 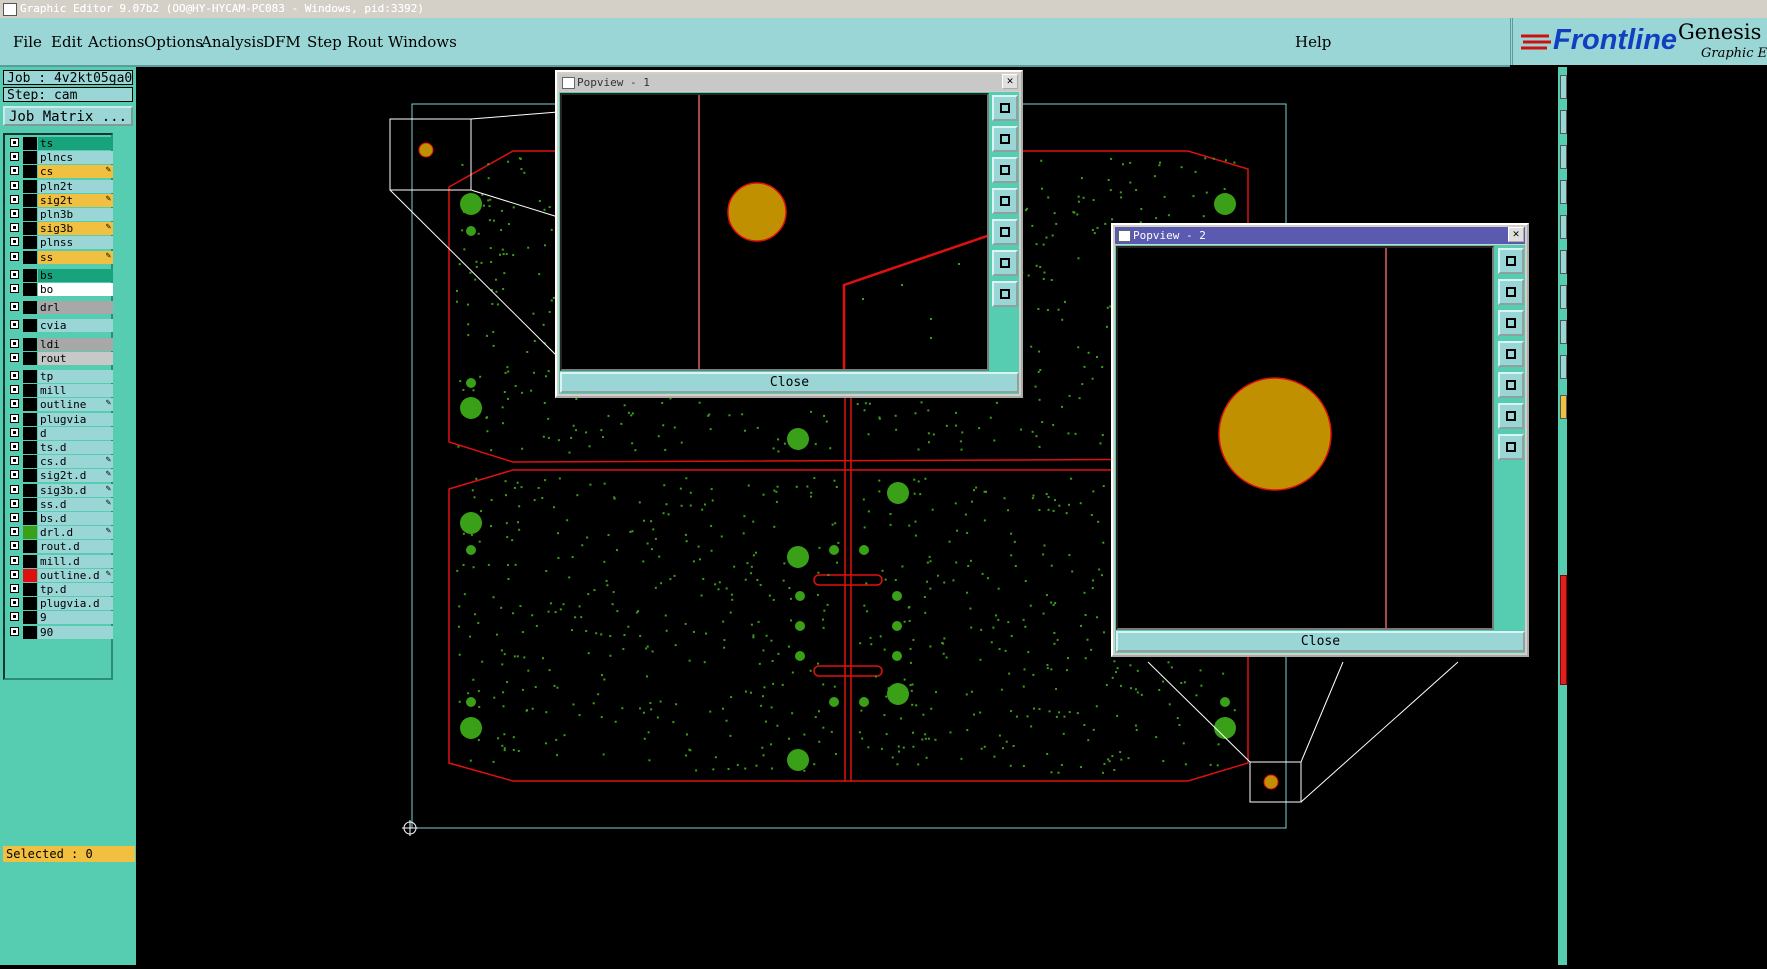 What do you see at coordinates (60, 575) in the screenshot?
I see `layer-row-outline-d: outline.d ✎` at bounding box center [60, 575].